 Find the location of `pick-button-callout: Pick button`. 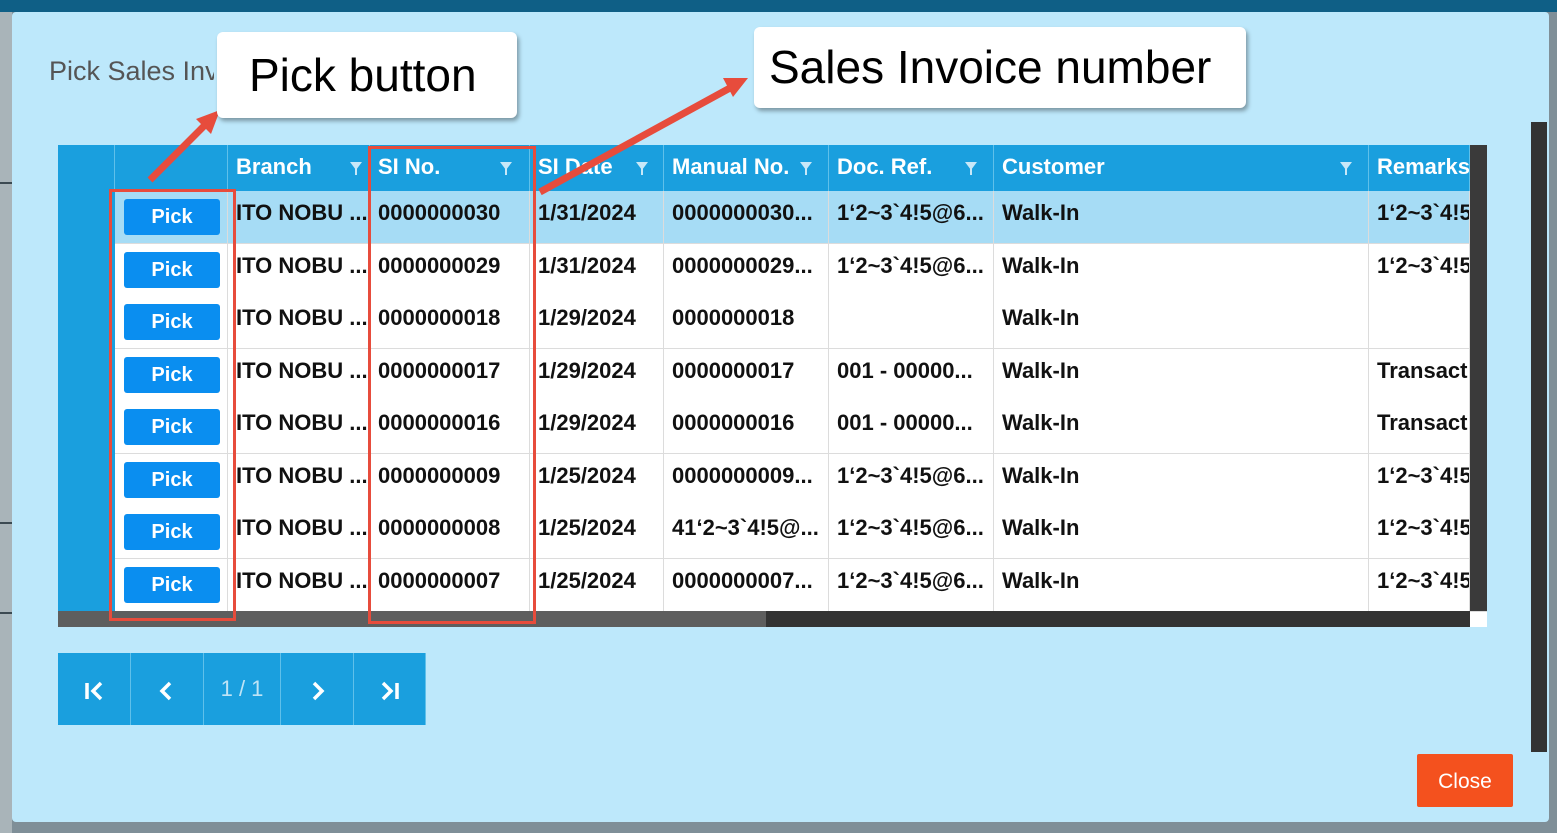

pick-button-callout: Pick button is located at coordinates (367, 75).